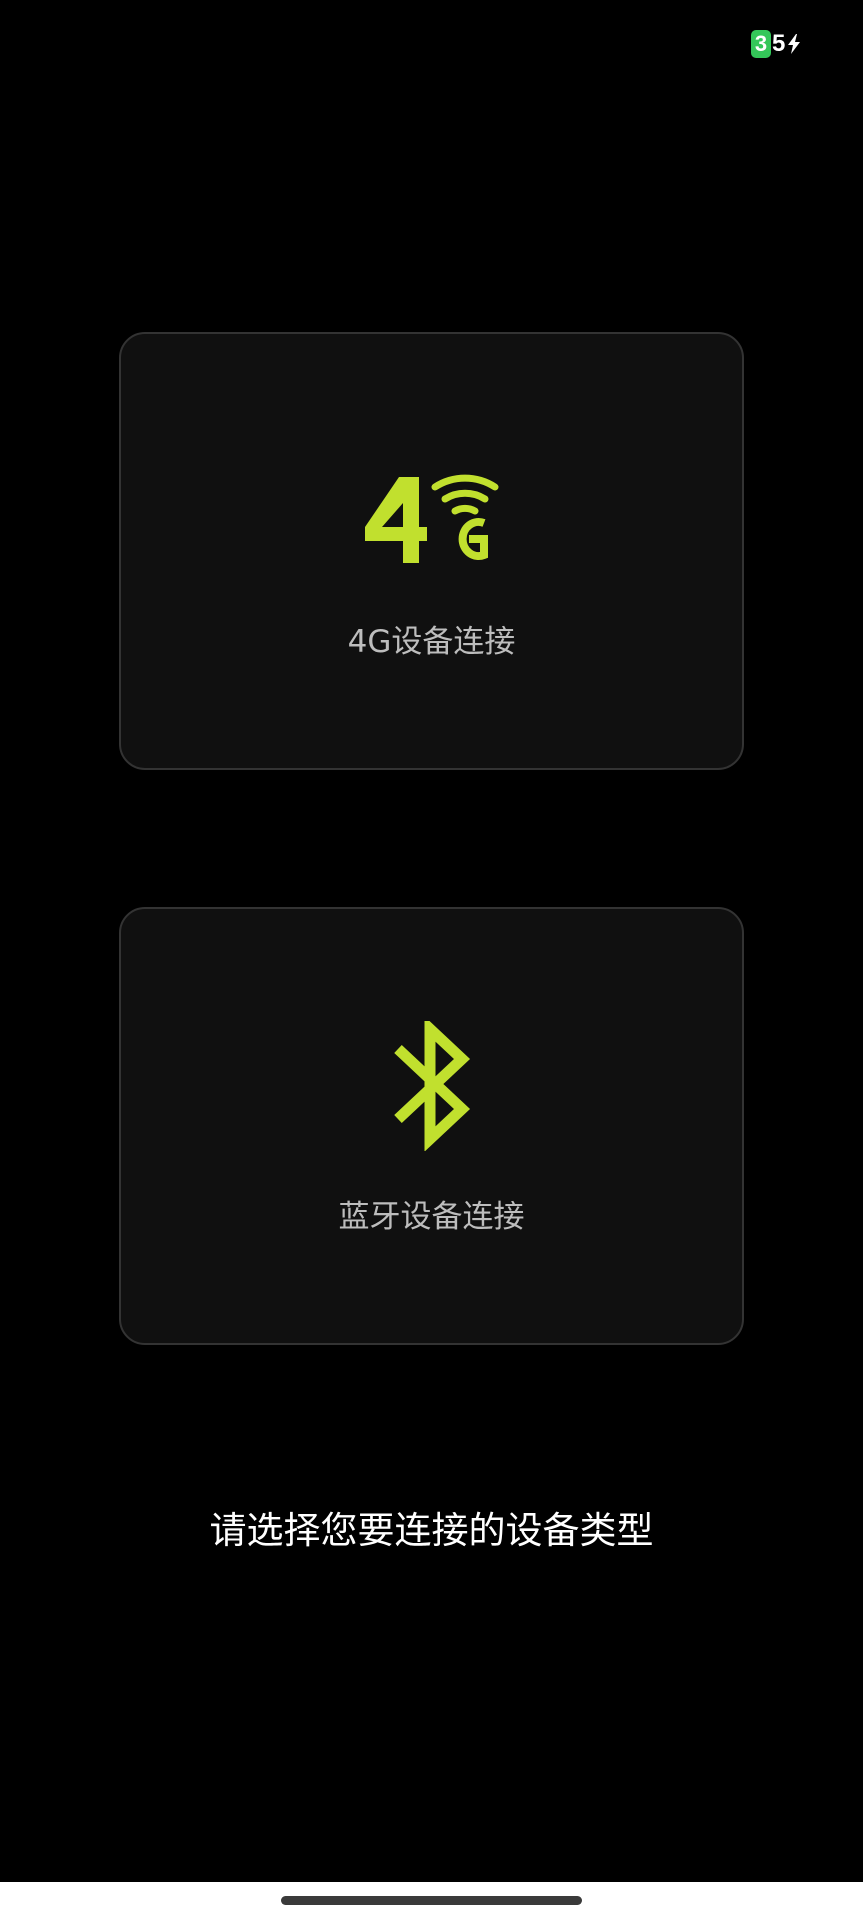  Describe the element at coordinates (431, 642) in the screenshot. I see `connect-4g-label: 4G设备连接` at that location.